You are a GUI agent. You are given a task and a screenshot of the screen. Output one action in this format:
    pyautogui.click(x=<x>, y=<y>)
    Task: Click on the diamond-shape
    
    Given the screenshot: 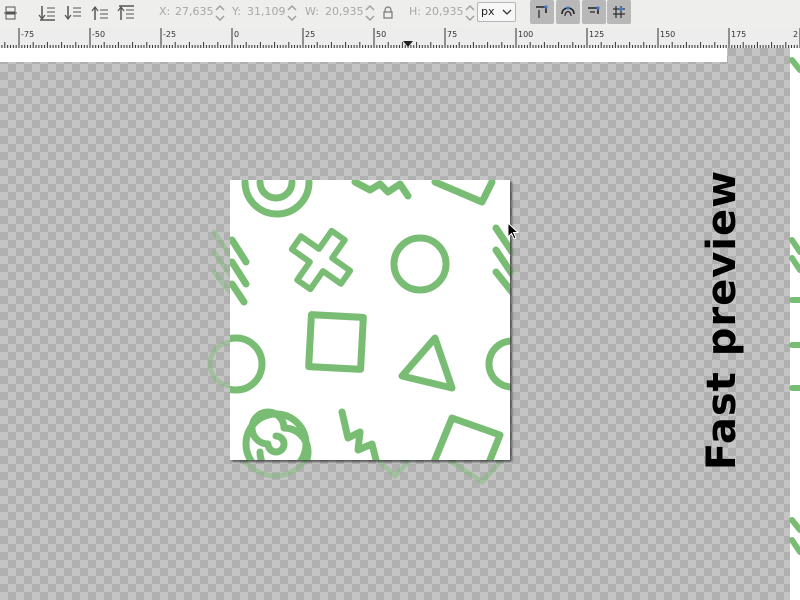 What is the action you would take?
    pyautogui.click(x=467, y=437)
    